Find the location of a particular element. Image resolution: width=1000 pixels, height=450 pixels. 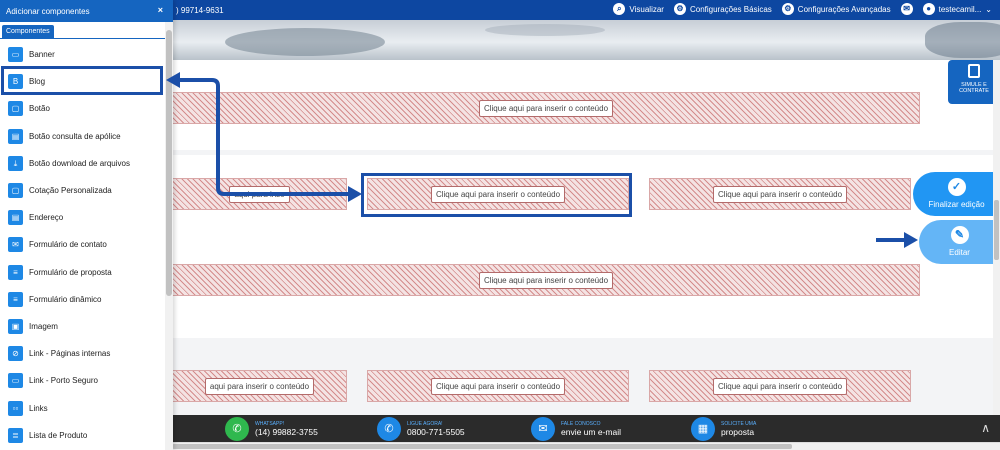

component-label: Formulário de proposta is located at coordinates (70, 272).